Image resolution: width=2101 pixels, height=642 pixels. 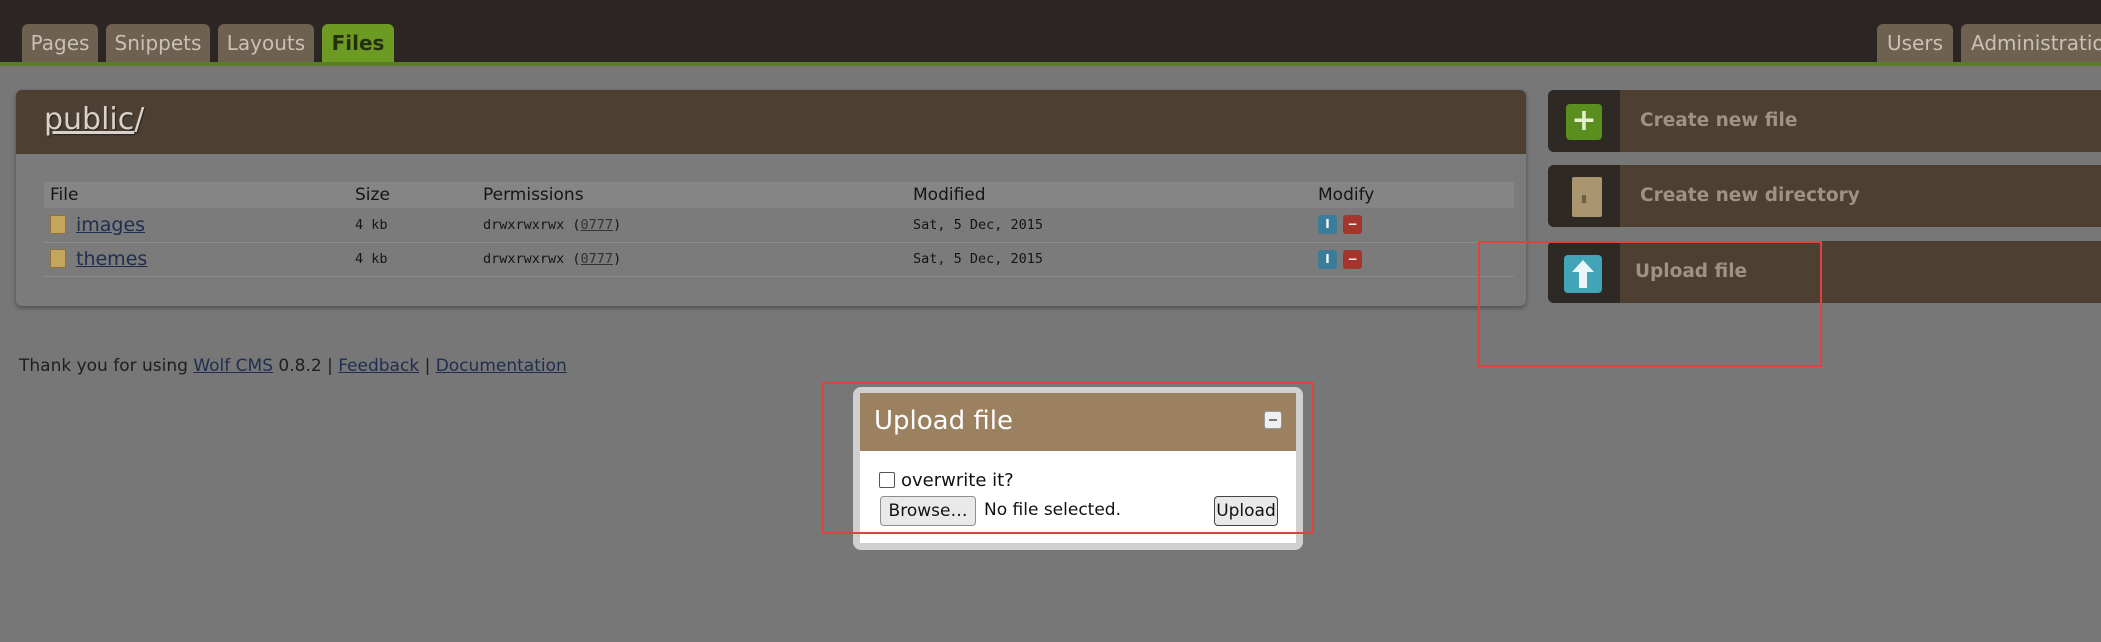 I want to click on file-link-images: images, so click(x=110, y=225).